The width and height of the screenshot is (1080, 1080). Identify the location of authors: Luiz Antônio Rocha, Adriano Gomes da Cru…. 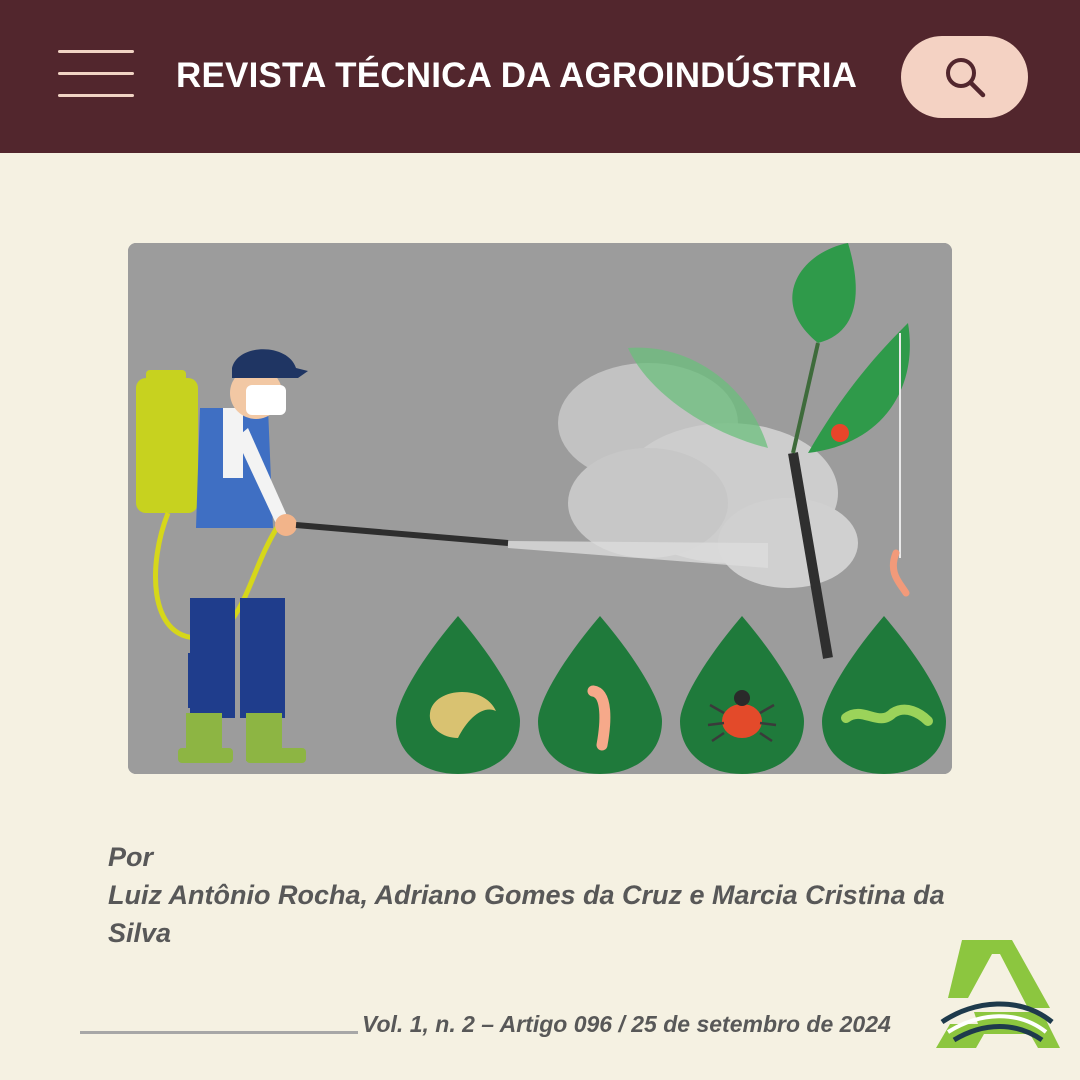
(526, 914).